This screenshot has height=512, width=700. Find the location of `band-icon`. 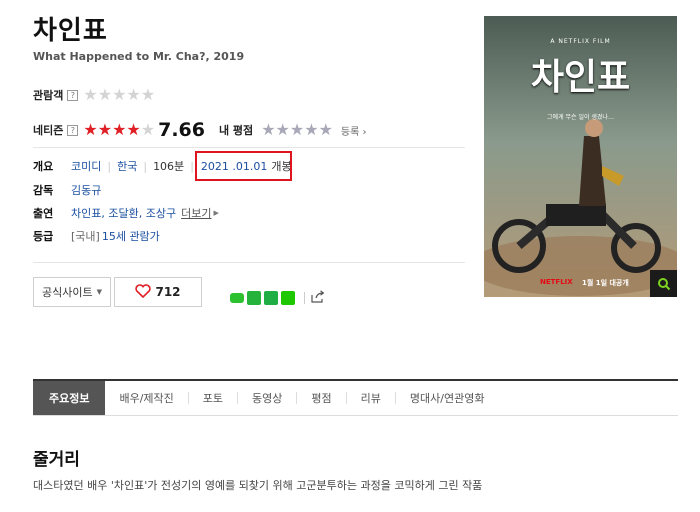

band-icon is located at coordinates (254, 297).